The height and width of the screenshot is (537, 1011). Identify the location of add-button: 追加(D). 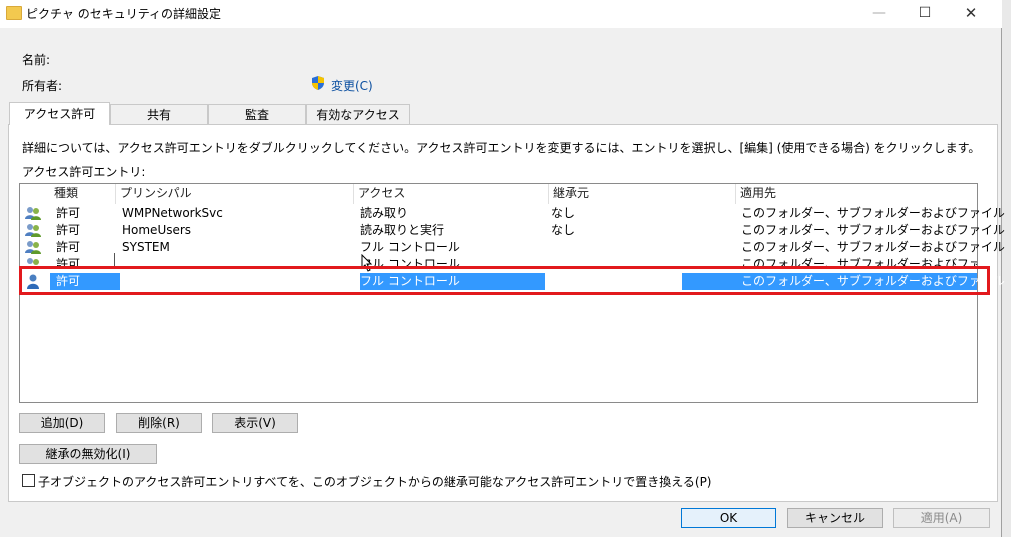
(62, 423).